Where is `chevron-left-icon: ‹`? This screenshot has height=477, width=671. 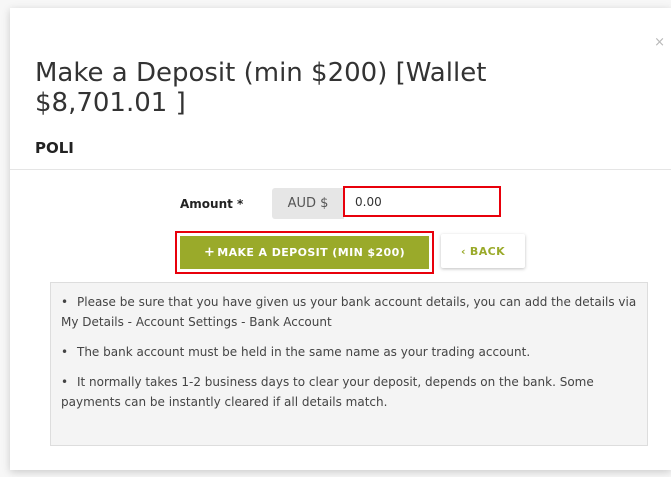 chevron-left-icon: ‹ is located at coordinates (463, 251).